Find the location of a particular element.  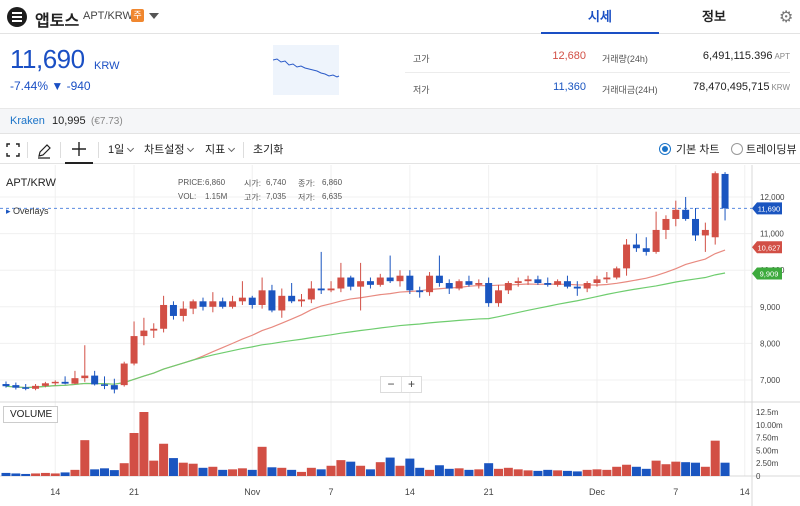

y-tick-label: 11,000 is located at coordinates (772, 234).